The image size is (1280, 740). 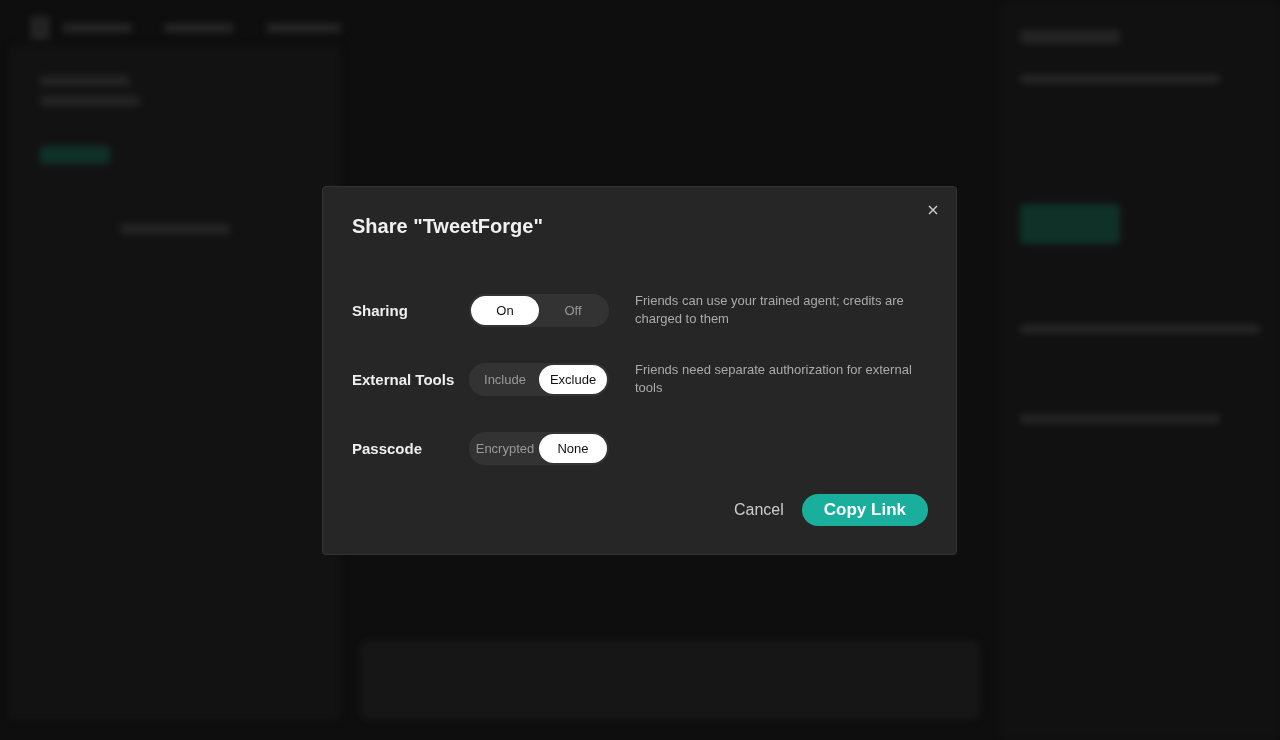 I want to click on setting-label: External Tools, so click(x=404, y=379).